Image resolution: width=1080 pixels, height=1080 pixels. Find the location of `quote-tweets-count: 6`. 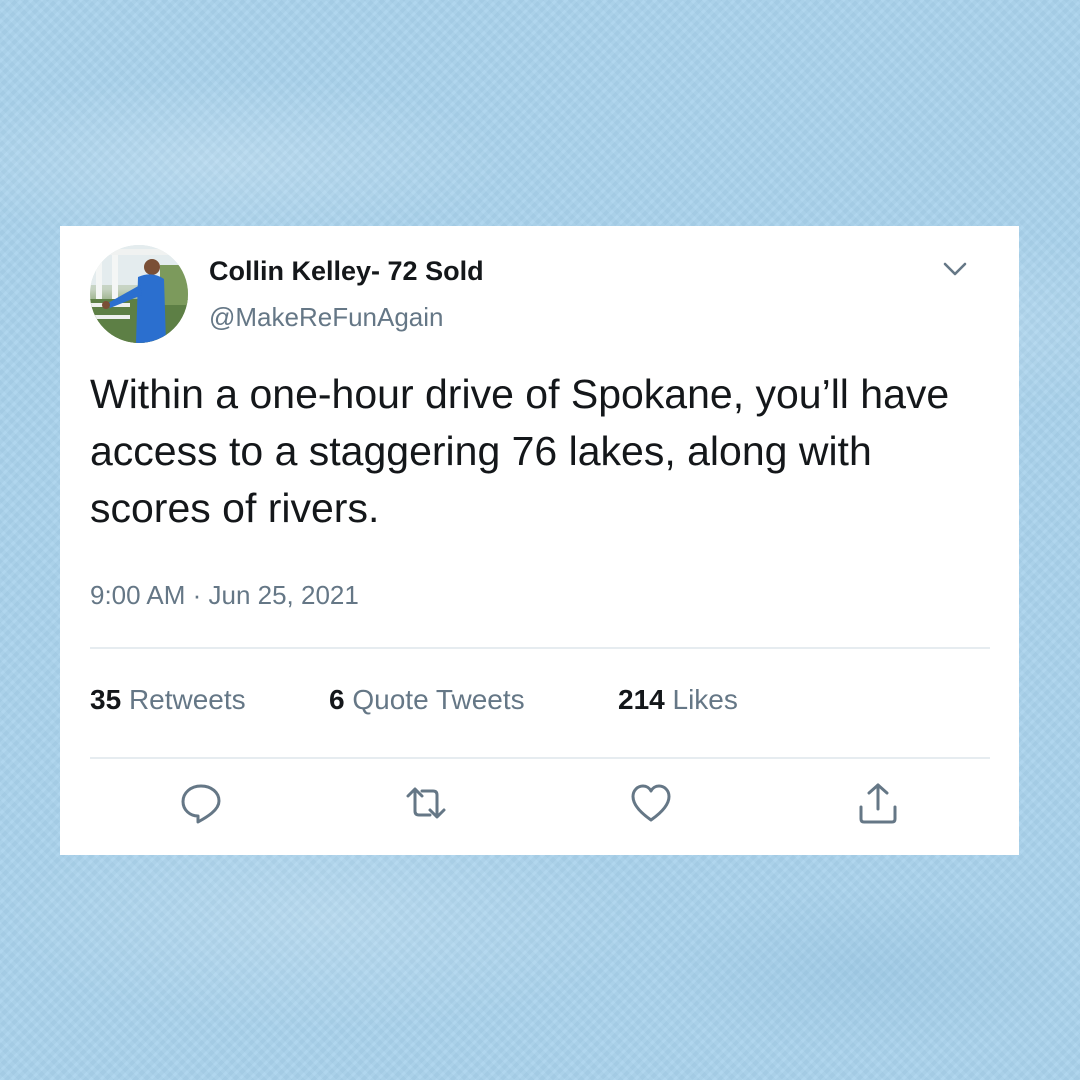

quote-tweets-count: 6 is located at coordinates (337, 699).